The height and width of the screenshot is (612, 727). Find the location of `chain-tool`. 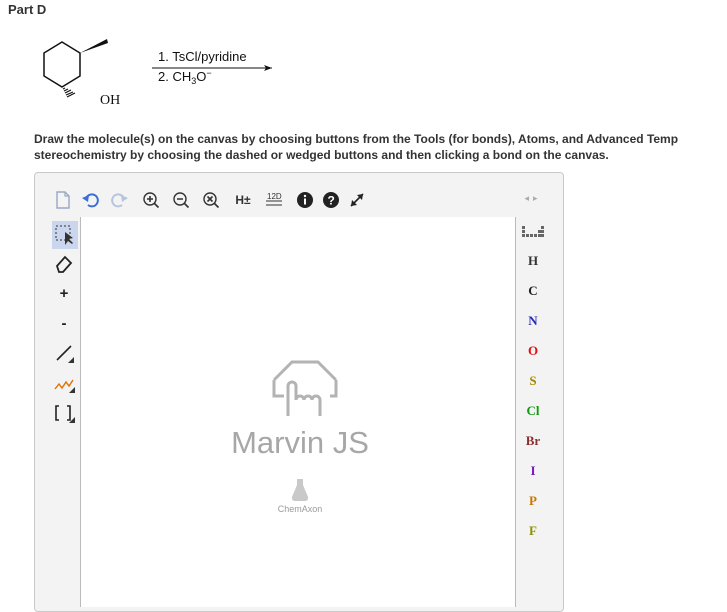

chain-tool is located at coordinates (64, 383).